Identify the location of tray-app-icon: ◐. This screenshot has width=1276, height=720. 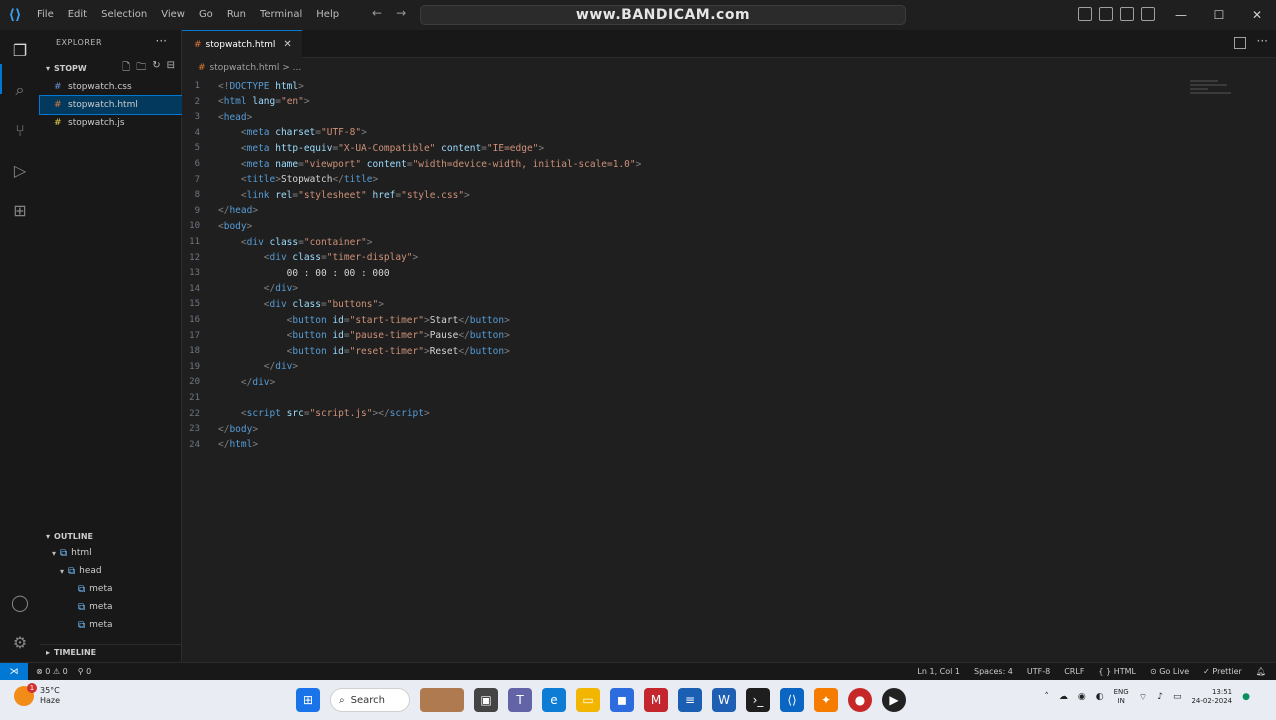
(1100, 697).